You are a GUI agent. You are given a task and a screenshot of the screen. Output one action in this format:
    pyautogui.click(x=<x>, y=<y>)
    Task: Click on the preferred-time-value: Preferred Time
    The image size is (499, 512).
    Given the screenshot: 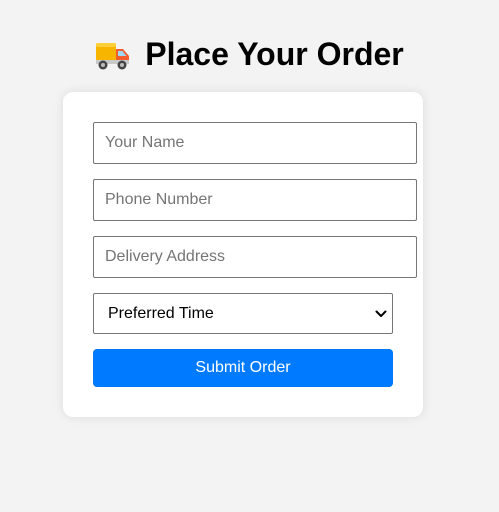 What is the action you would take?
    pyautogui.click(x=161, y=313)
    